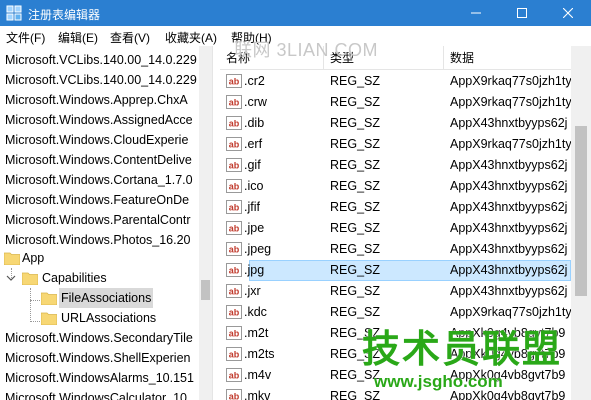 This screenshot has height=400, width=591. Describe the element at coordinates (395, 354) in the screenshot. I see `list-row: ab .m2ts REG_SZ AppXk0g4vb8gvt7b9` at that location.